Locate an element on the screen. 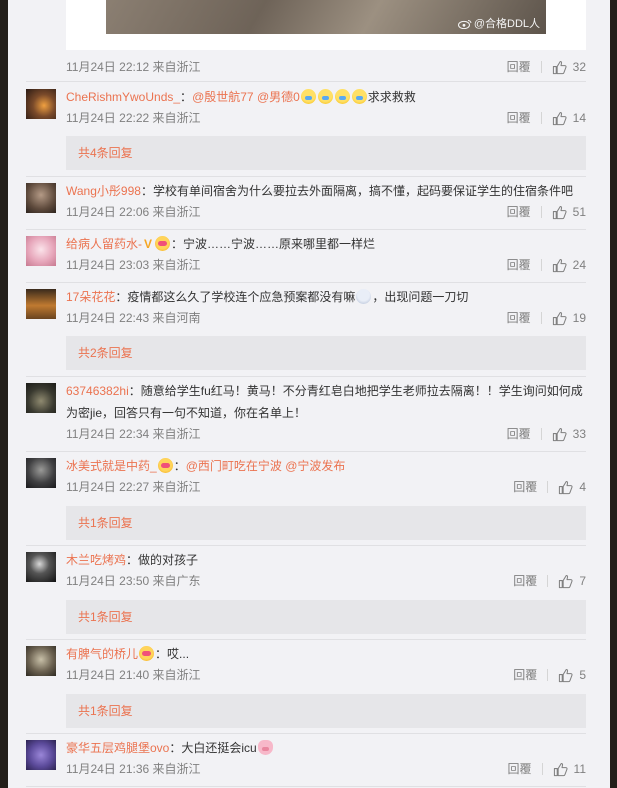  comment-time: 11月24日 21:36 来自浙江 is located at coordinates (133, 769).